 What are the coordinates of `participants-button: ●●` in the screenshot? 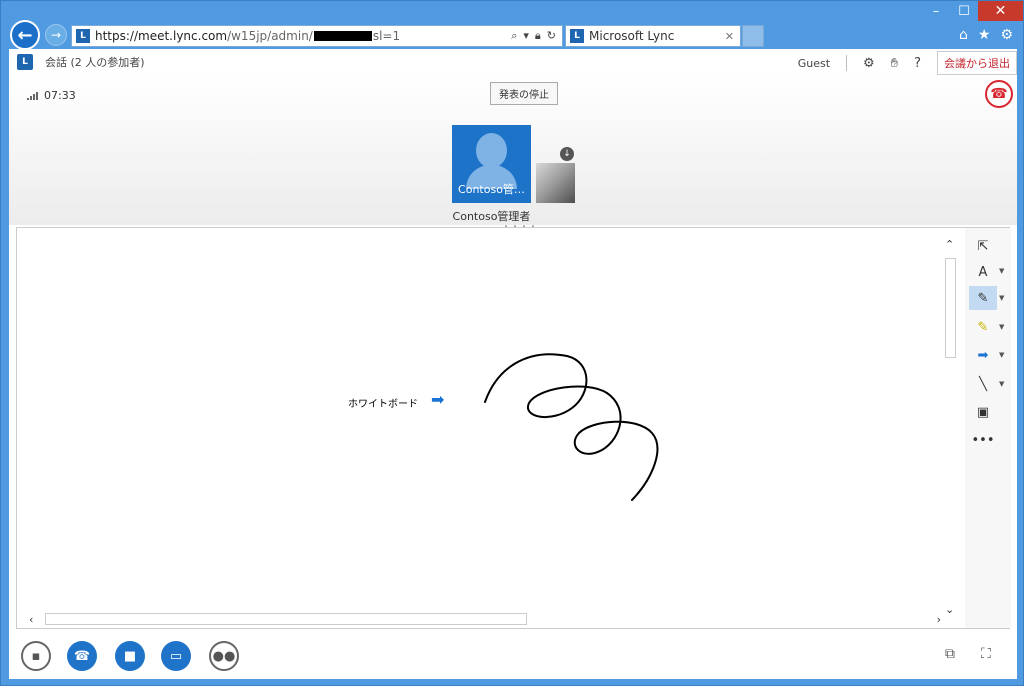 It's located at (224, 656).